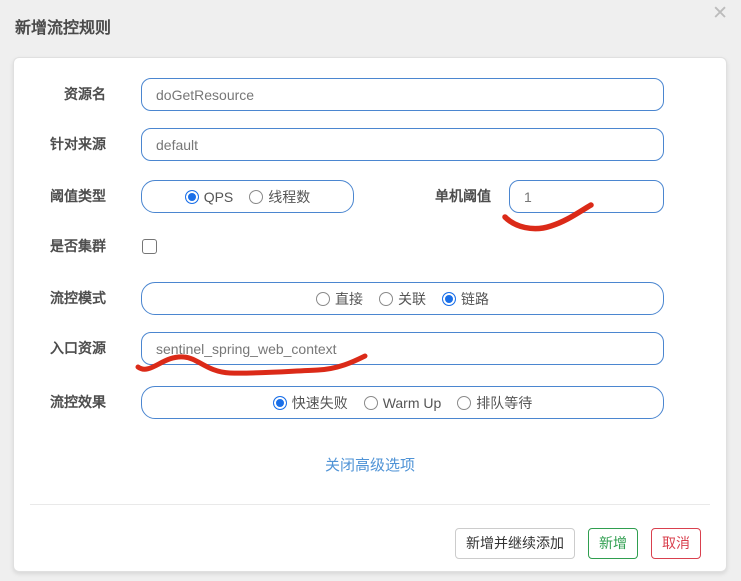 The height and width of the screenshot is (581, 741). I want to click on radio-icon-warm-up, so click(370, 402).